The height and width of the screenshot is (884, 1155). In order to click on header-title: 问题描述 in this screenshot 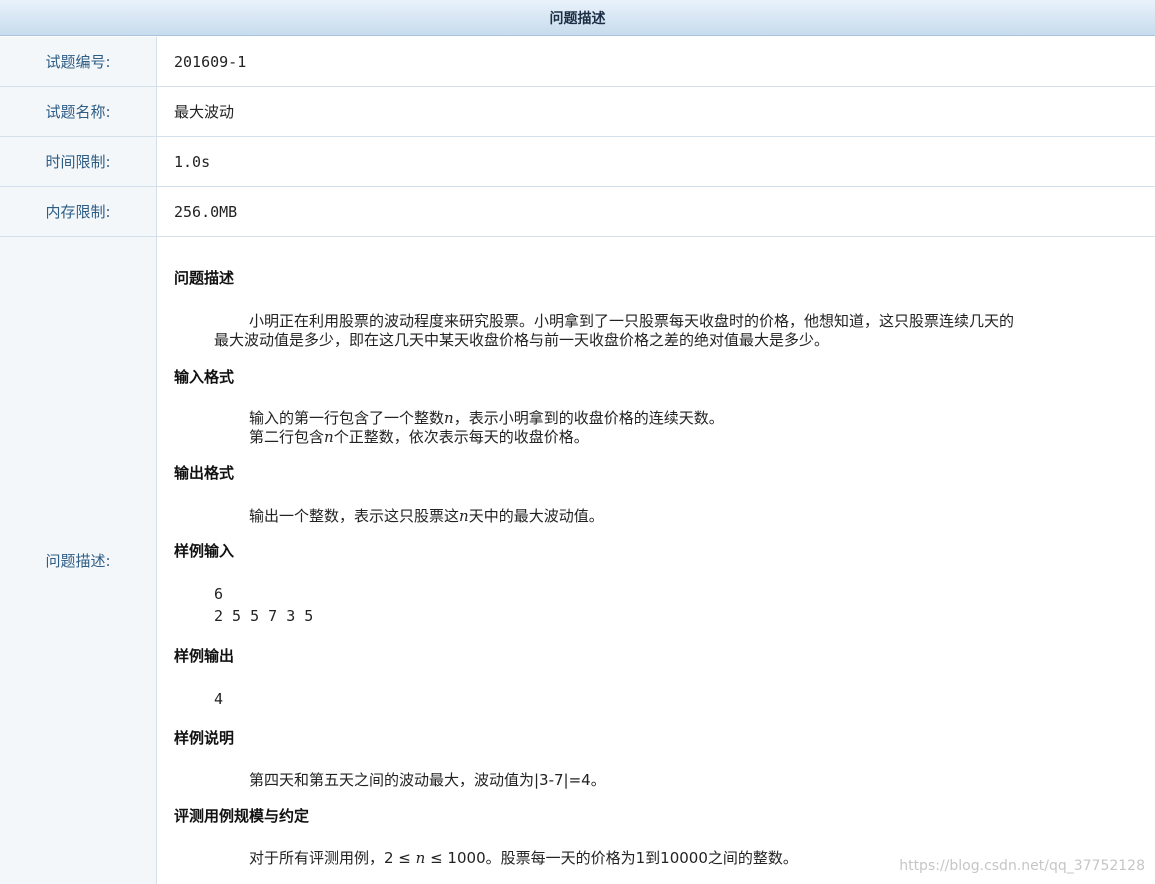, I will do `click(577, 18)`.